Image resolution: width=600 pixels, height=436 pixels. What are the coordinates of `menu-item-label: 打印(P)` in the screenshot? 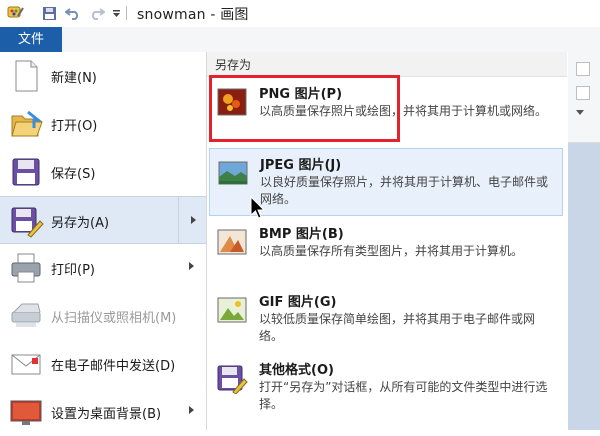 It's located at (73, 270).